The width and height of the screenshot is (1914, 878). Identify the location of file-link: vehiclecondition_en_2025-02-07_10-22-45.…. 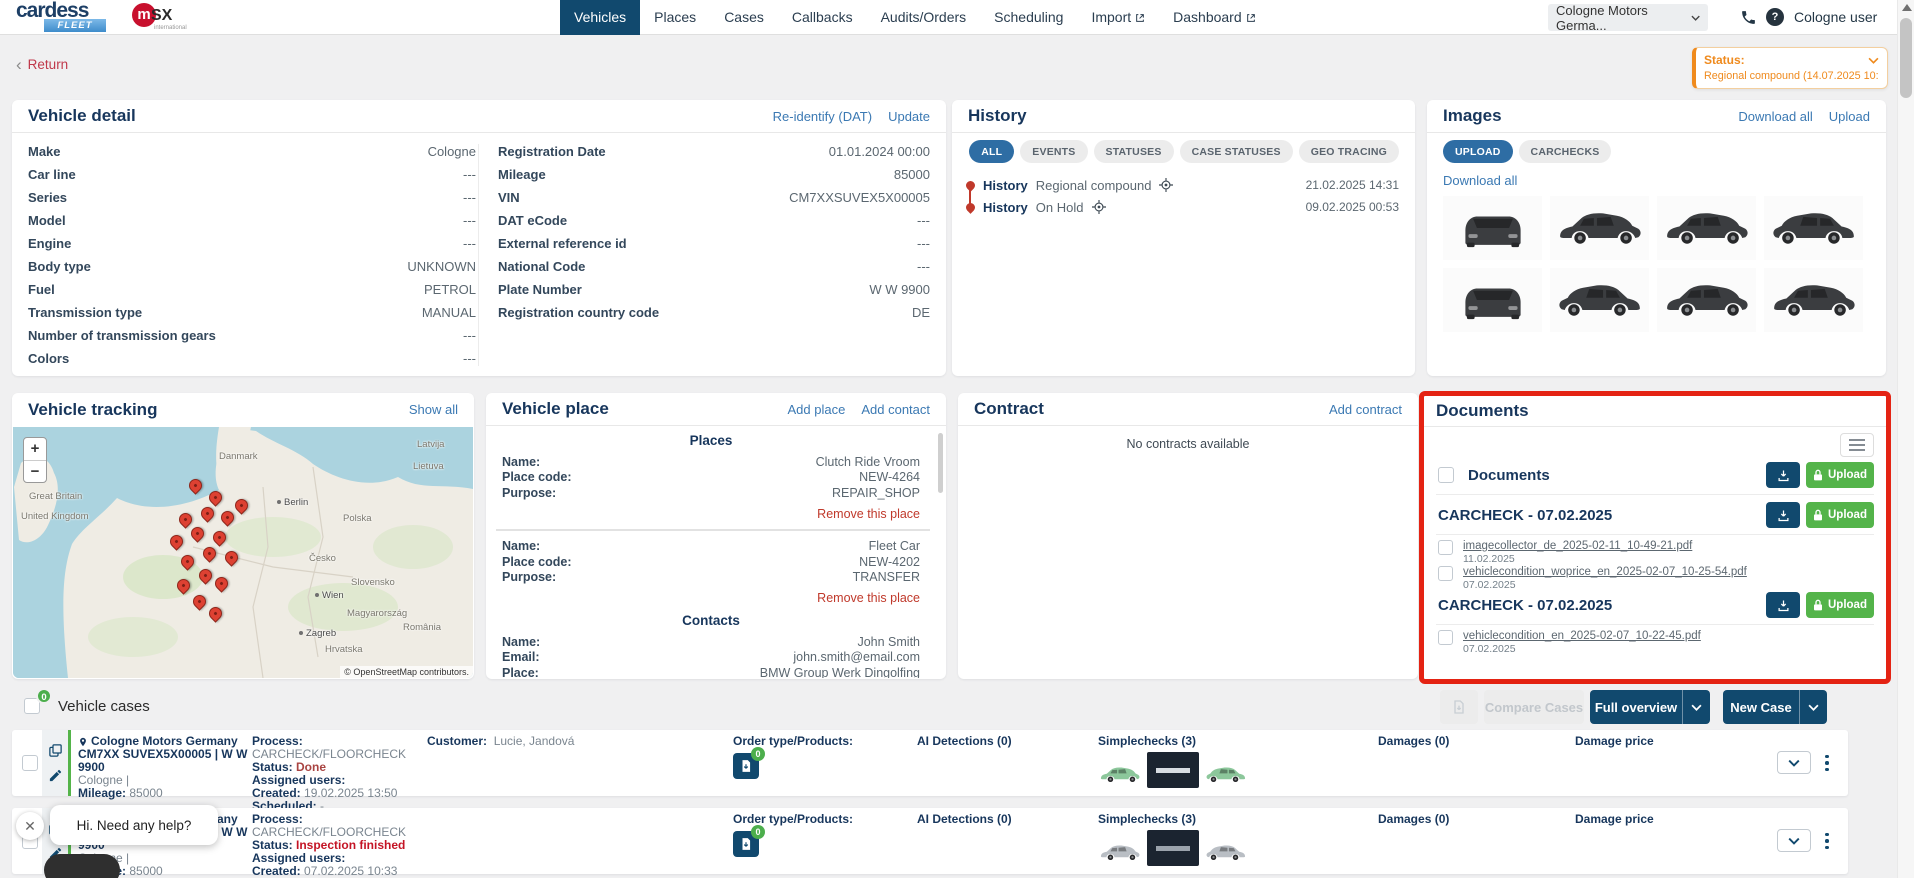
(1582, 636).